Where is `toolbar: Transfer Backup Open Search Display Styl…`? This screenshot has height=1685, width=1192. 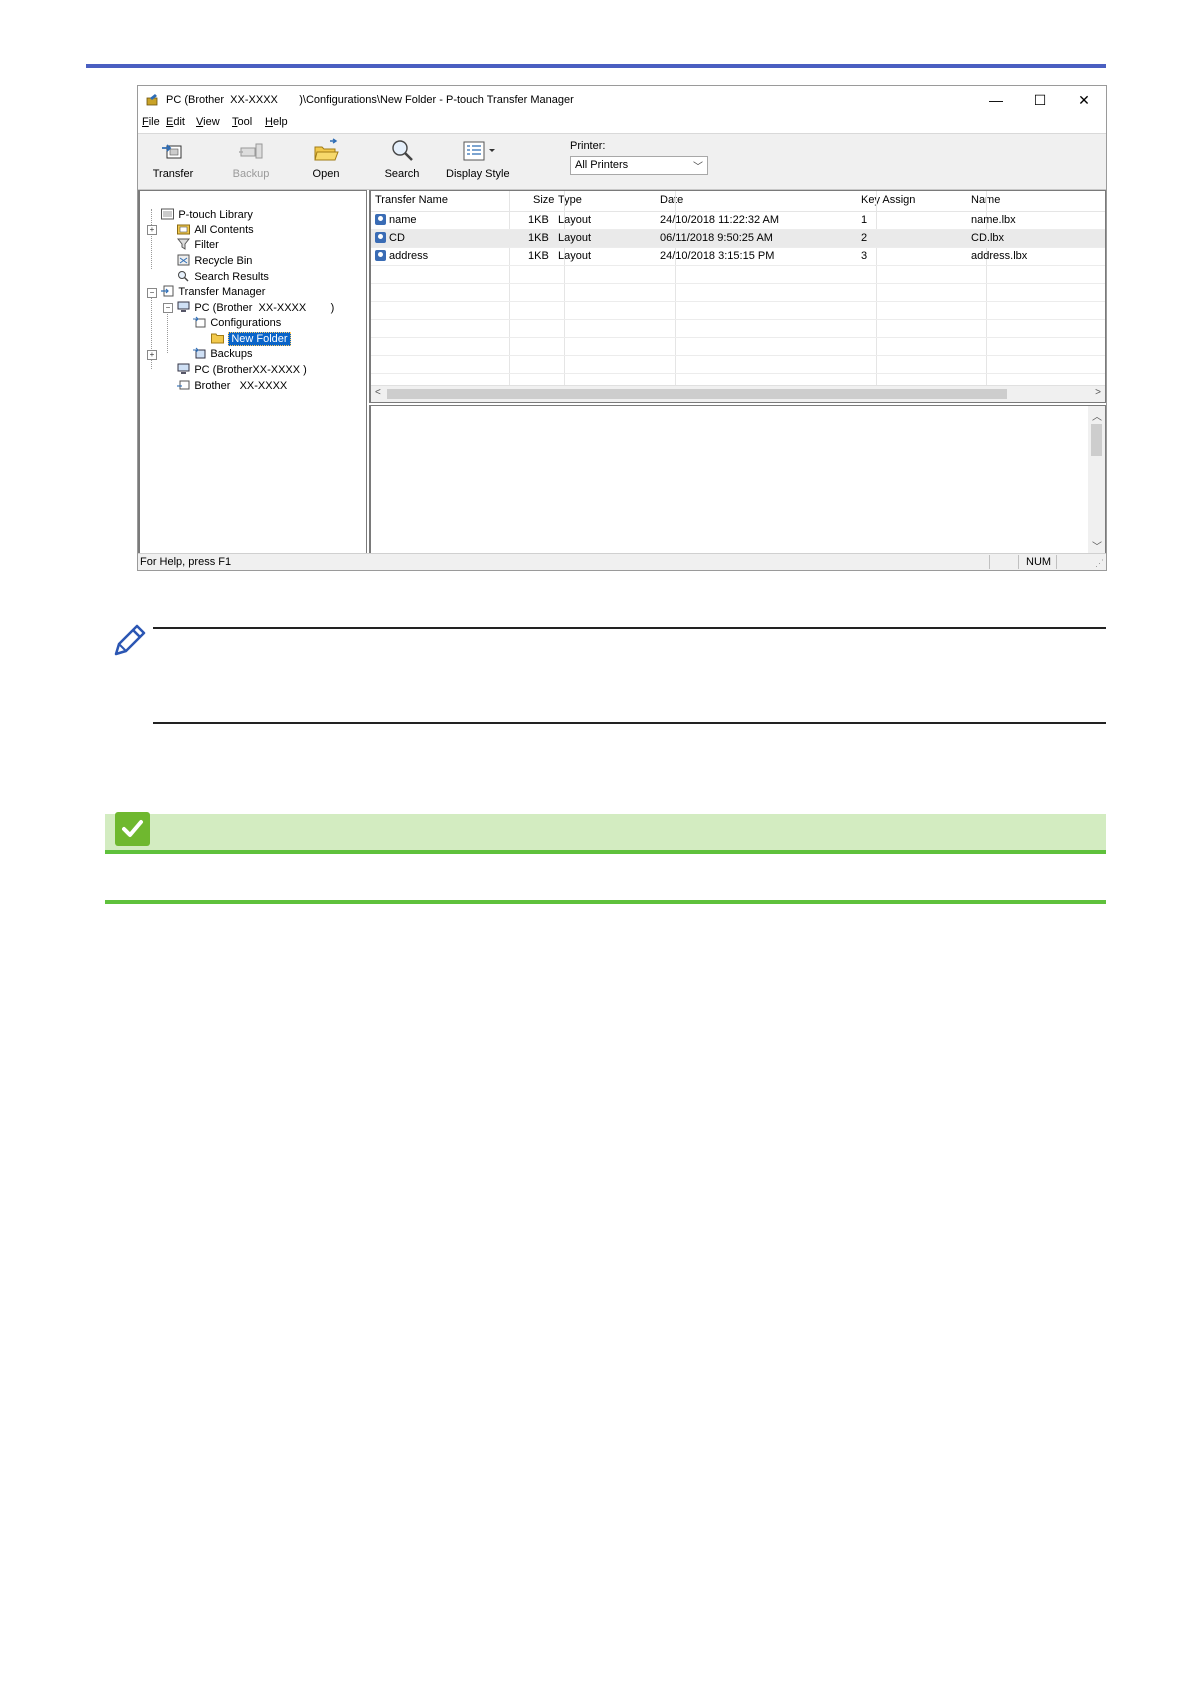
toolbar: Transfer Backup Open Search Display Styl… is located at coordinates (622, 161).